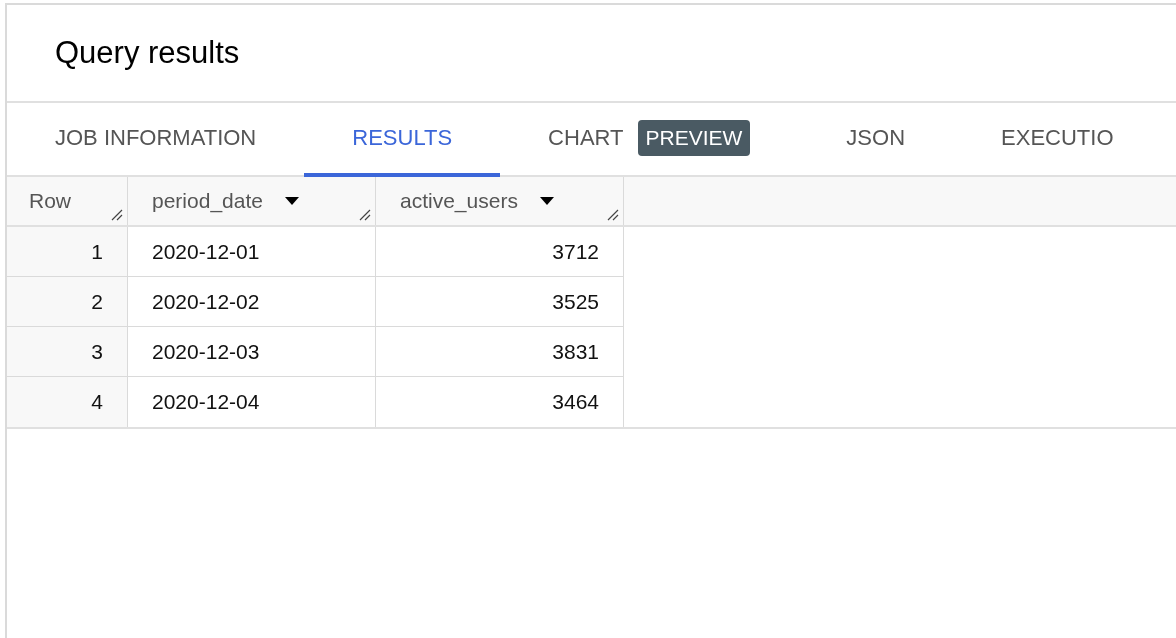 The image size is (1176, 638). Describe the element at coordinates (252, 252) in the screenshot. I see `table-cell: 2020-12-01` at that location.